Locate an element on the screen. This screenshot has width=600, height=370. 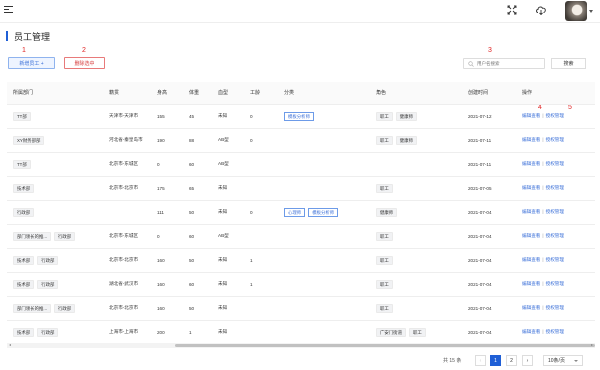
page-1-button: 1 is located at coordinates (495, 360).